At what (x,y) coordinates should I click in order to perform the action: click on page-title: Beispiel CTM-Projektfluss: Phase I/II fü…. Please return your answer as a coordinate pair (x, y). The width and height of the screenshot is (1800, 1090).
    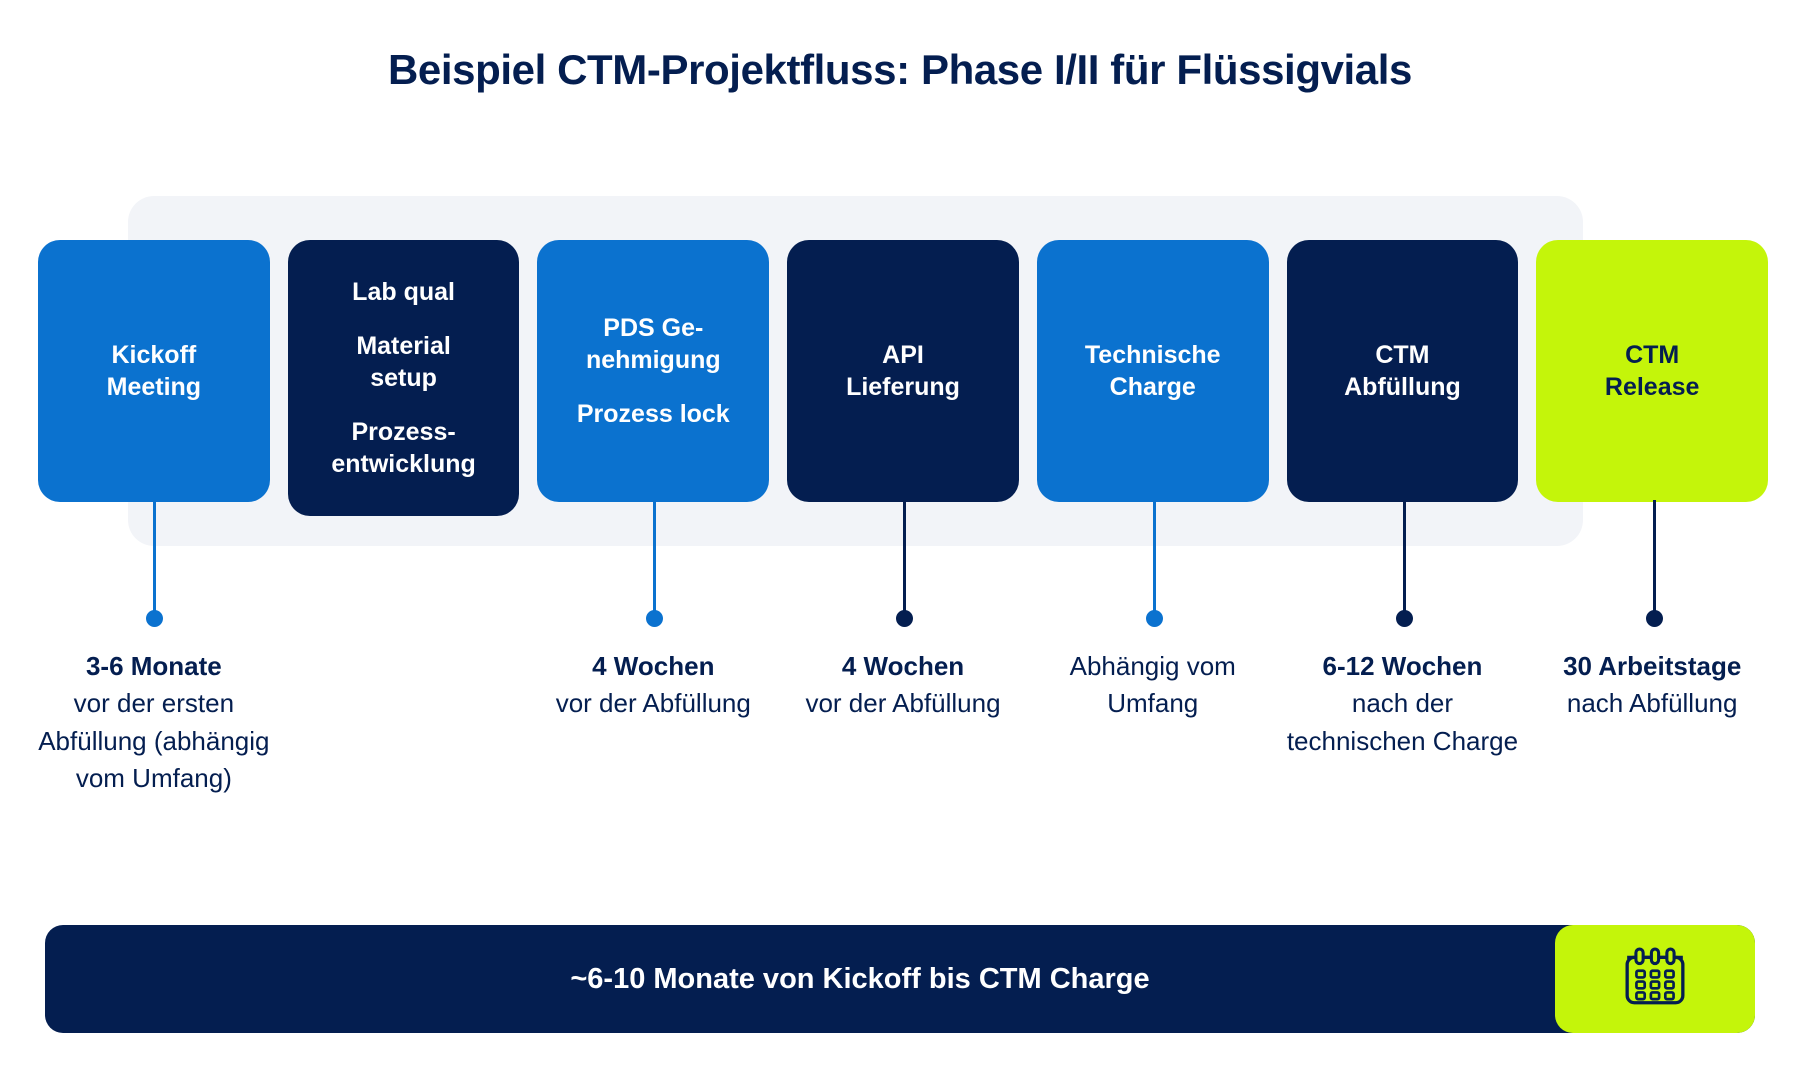
    Looking at the image, I should click on (899, 69).